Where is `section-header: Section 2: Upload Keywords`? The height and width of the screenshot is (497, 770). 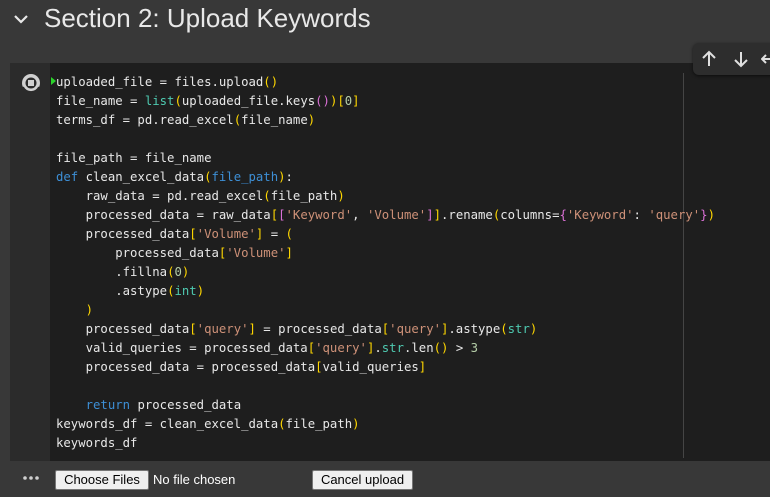
section-header: Section 2: Upload Keywords is located at coordinates (385, 30).